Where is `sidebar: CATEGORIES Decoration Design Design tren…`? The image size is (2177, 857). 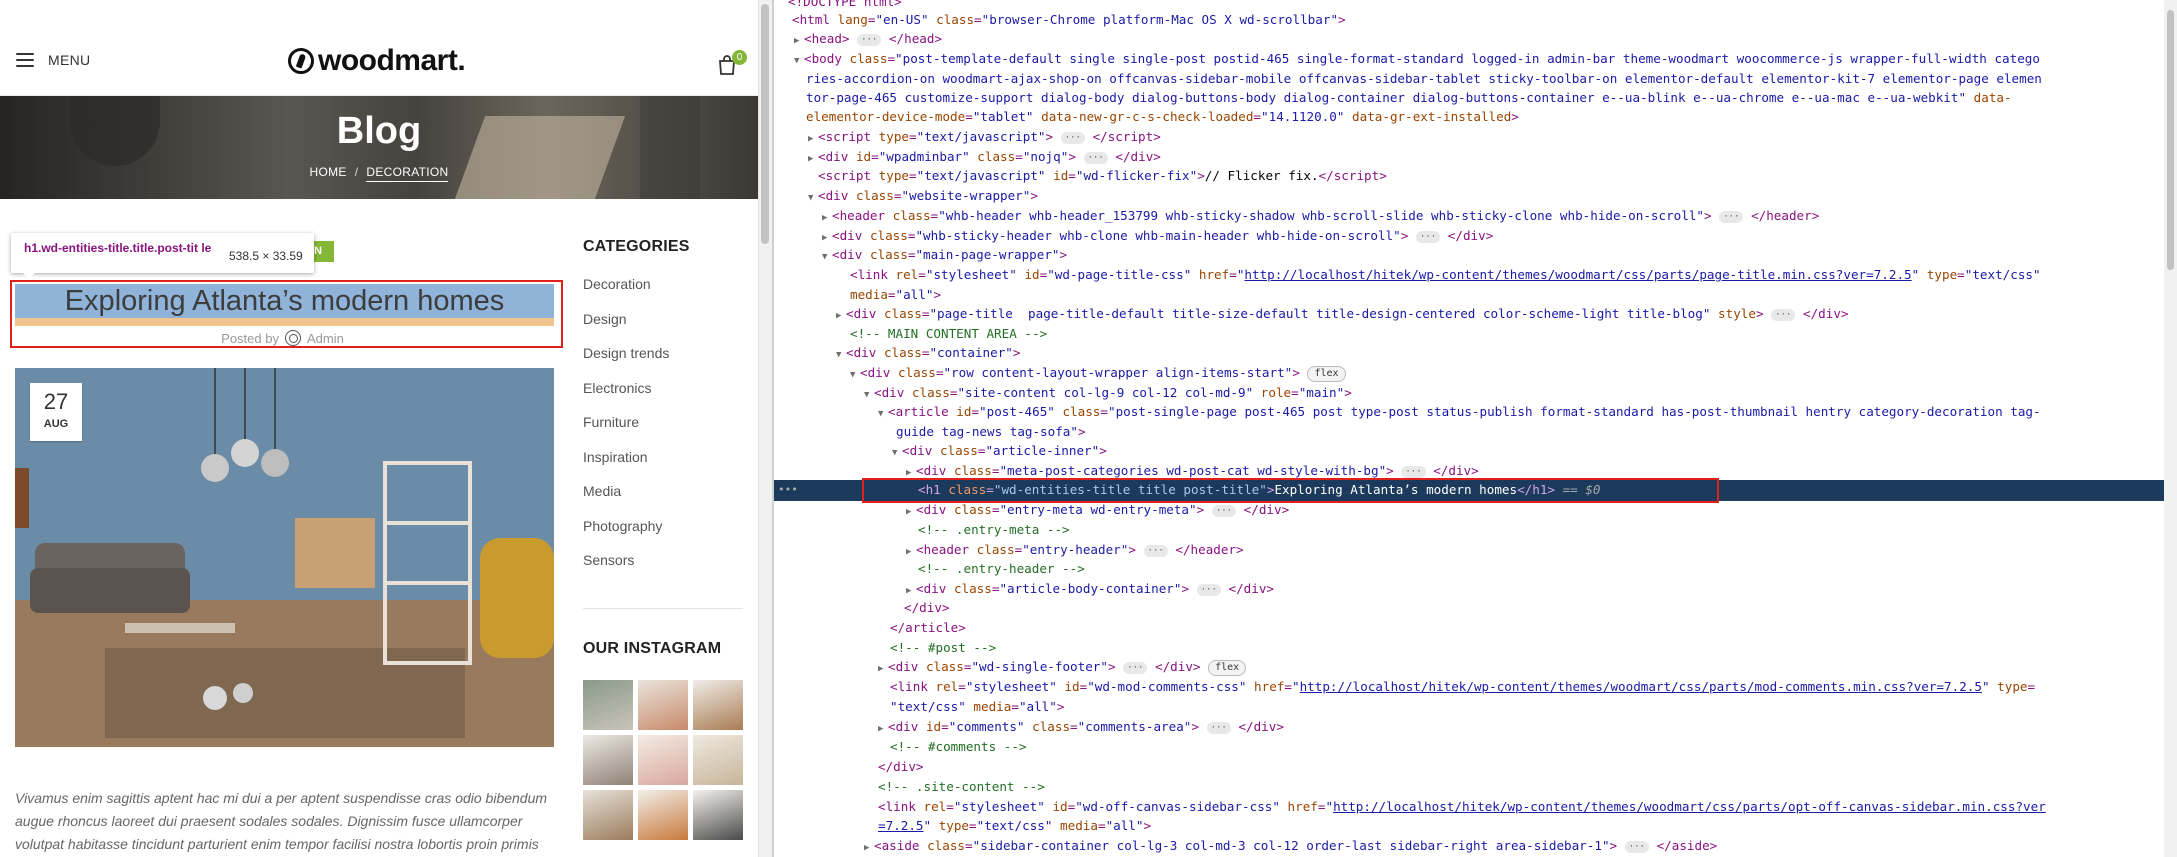 sidebar: CATEGORIES Decoration Design Design tren… is located at coordinates (663, 412).